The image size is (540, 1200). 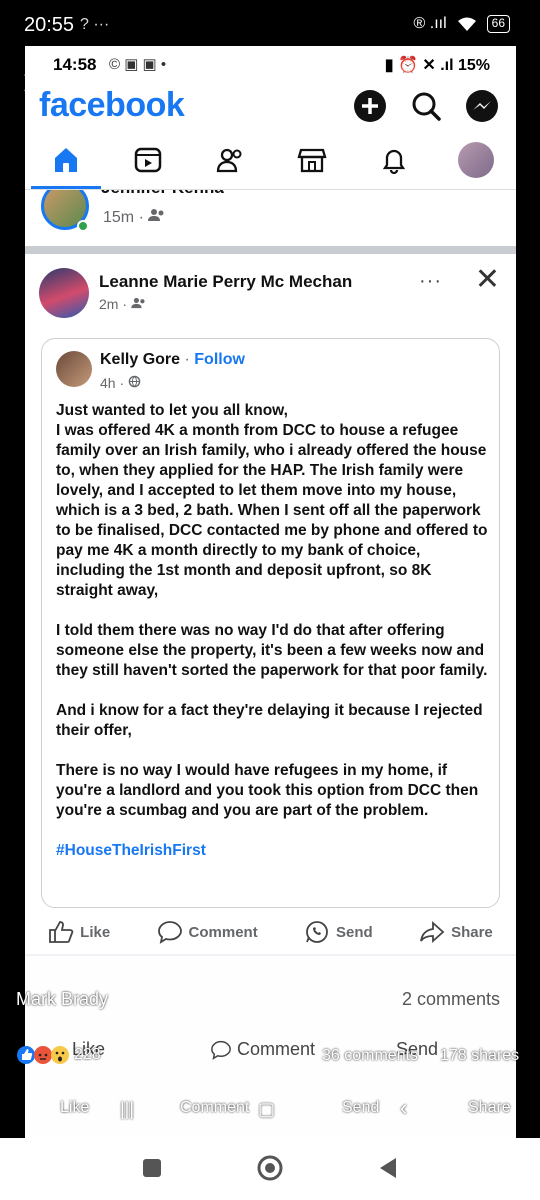 I want to click on create-button, so click(x=370, y=106).